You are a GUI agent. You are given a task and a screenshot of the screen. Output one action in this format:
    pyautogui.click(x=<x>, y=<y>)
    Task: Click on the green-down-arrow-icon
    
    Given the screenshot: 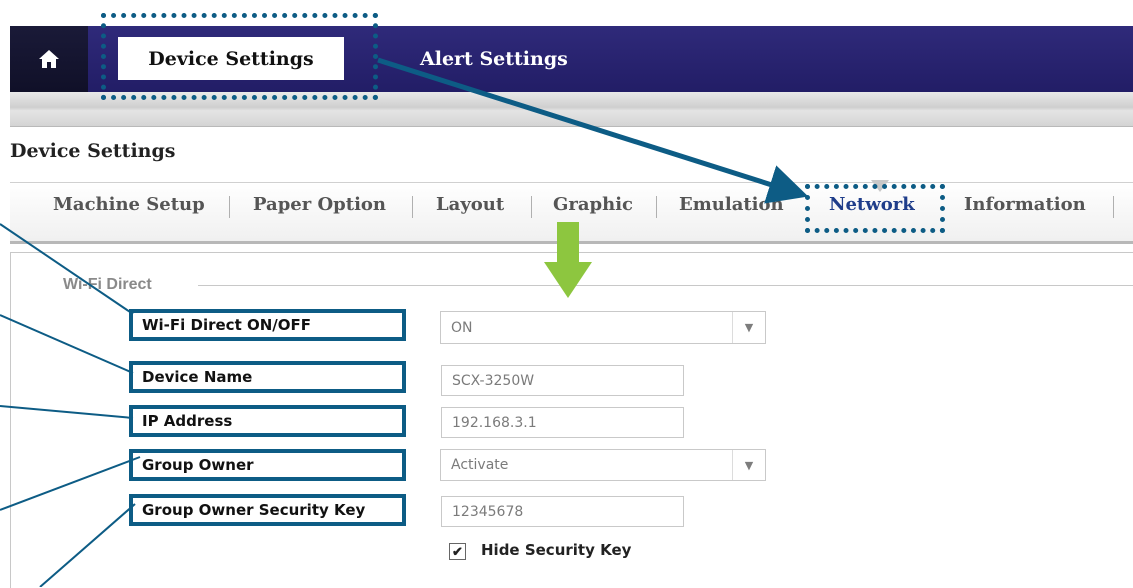 What is the action you would take?
    pyautogui.click(x=568, y=260)
    